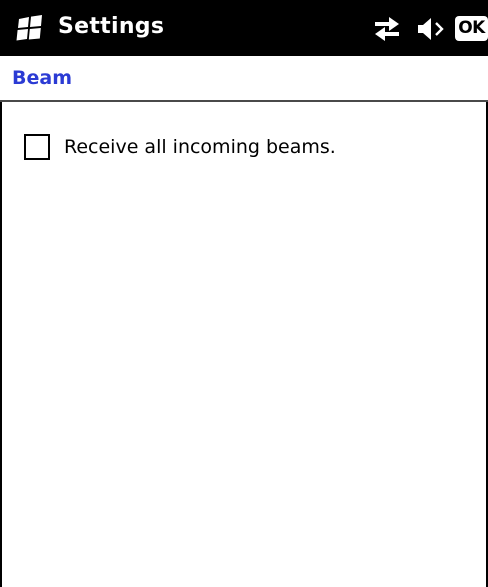  What do you see at coordinates (244, 28) in the screenshot?
I see `title-bar: Settings OK` at bounding box center [244, 28].